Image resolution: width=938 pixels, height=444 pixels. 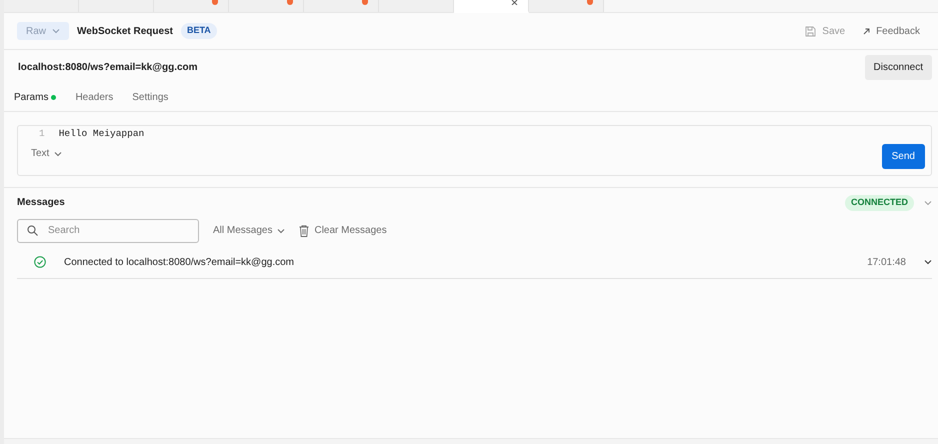 What do you see at coordinates (474, 264) in the screenshot?
I see `message-row: Connected to localhost:8080/ws?email=kk@gg.com 17:01:48` at bounding box center [474, 264].